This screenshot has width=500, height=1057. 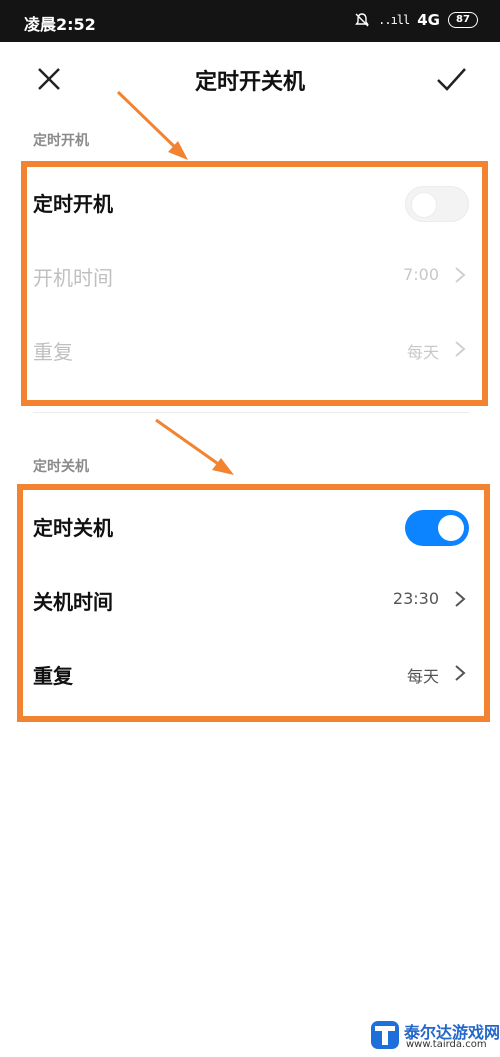 I want to click on confirm-button, so click(x=451, y=79).